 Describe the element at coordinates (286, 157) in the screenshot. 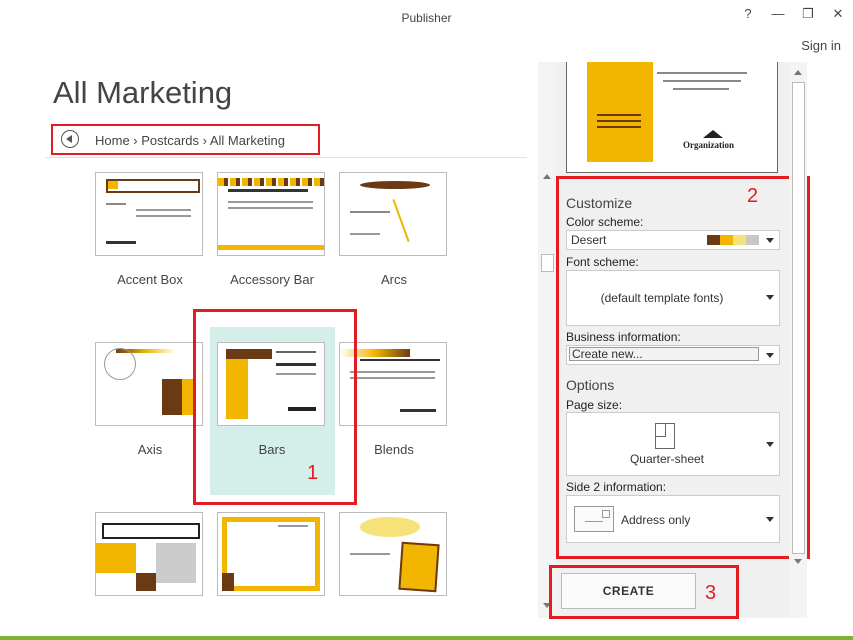

I see `divider` at that location.